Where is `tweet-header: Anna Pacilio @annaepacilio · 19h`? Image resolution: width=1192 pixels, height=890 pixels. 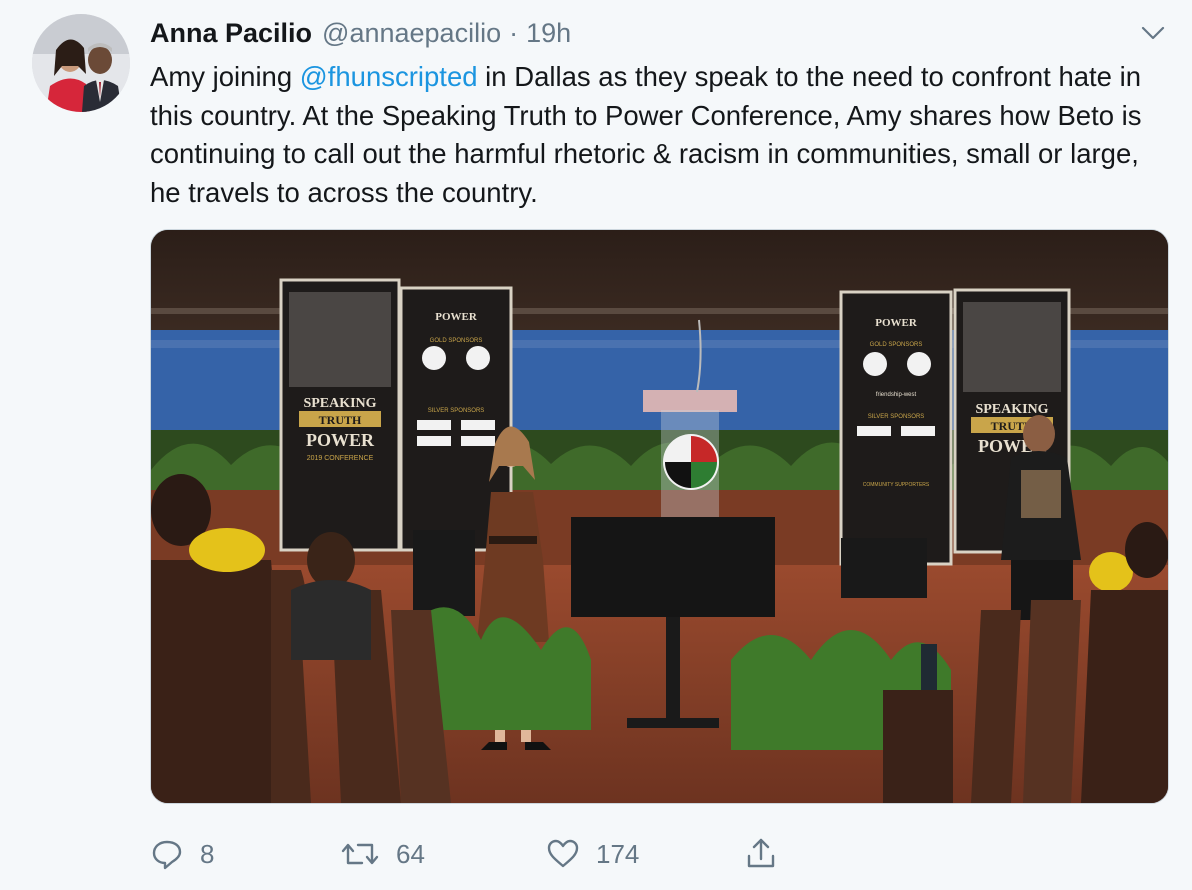
tweet-header: Anna Pacilio @annaepacilio · 19h is located at coordinates (360, 35).